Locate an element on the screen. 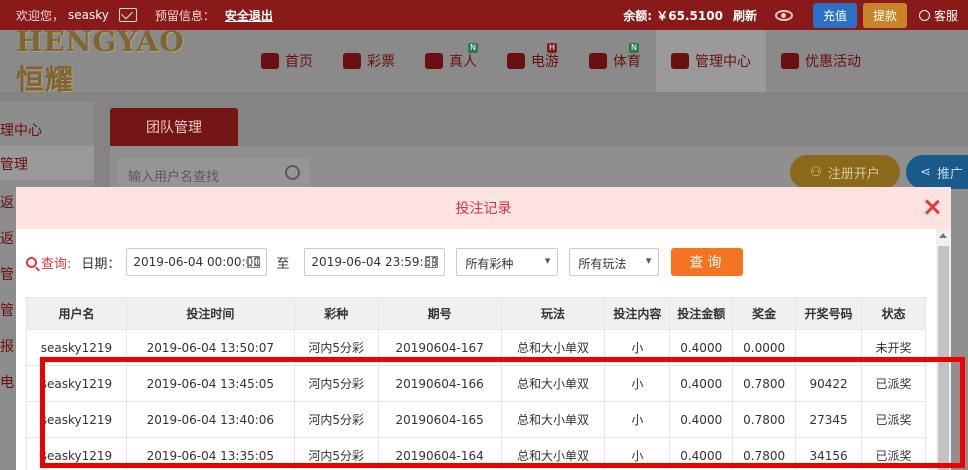 This screenshot has height=470, width=968. username-search-input: 输入用户名查找 is located at coordinates (214, 174).